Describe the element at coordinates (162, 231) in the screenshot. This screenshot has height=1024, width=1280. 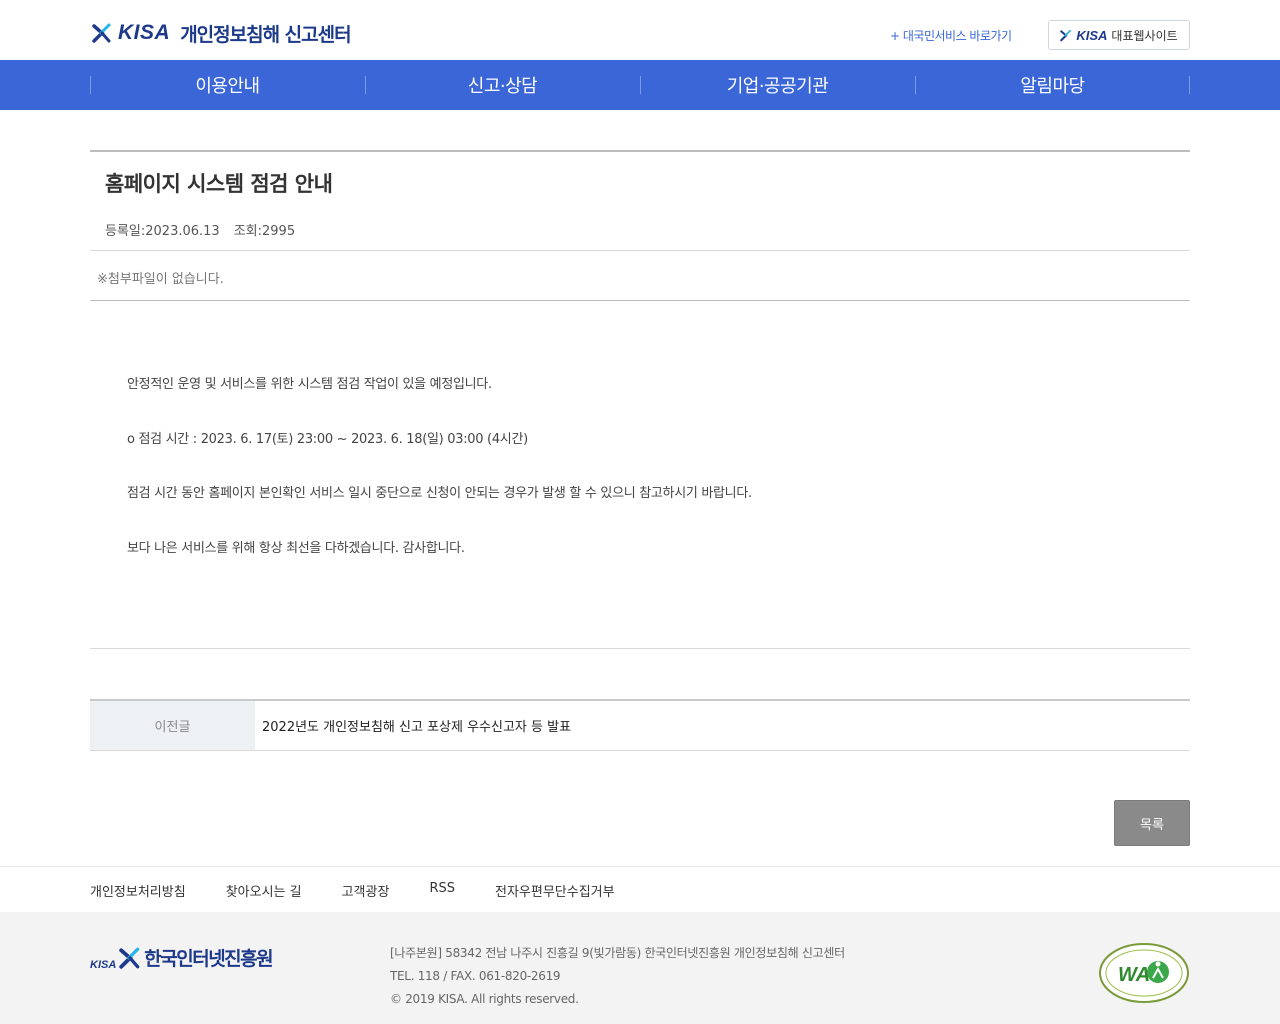
I see `article-date: 등록일:2023.06.13` at that location.